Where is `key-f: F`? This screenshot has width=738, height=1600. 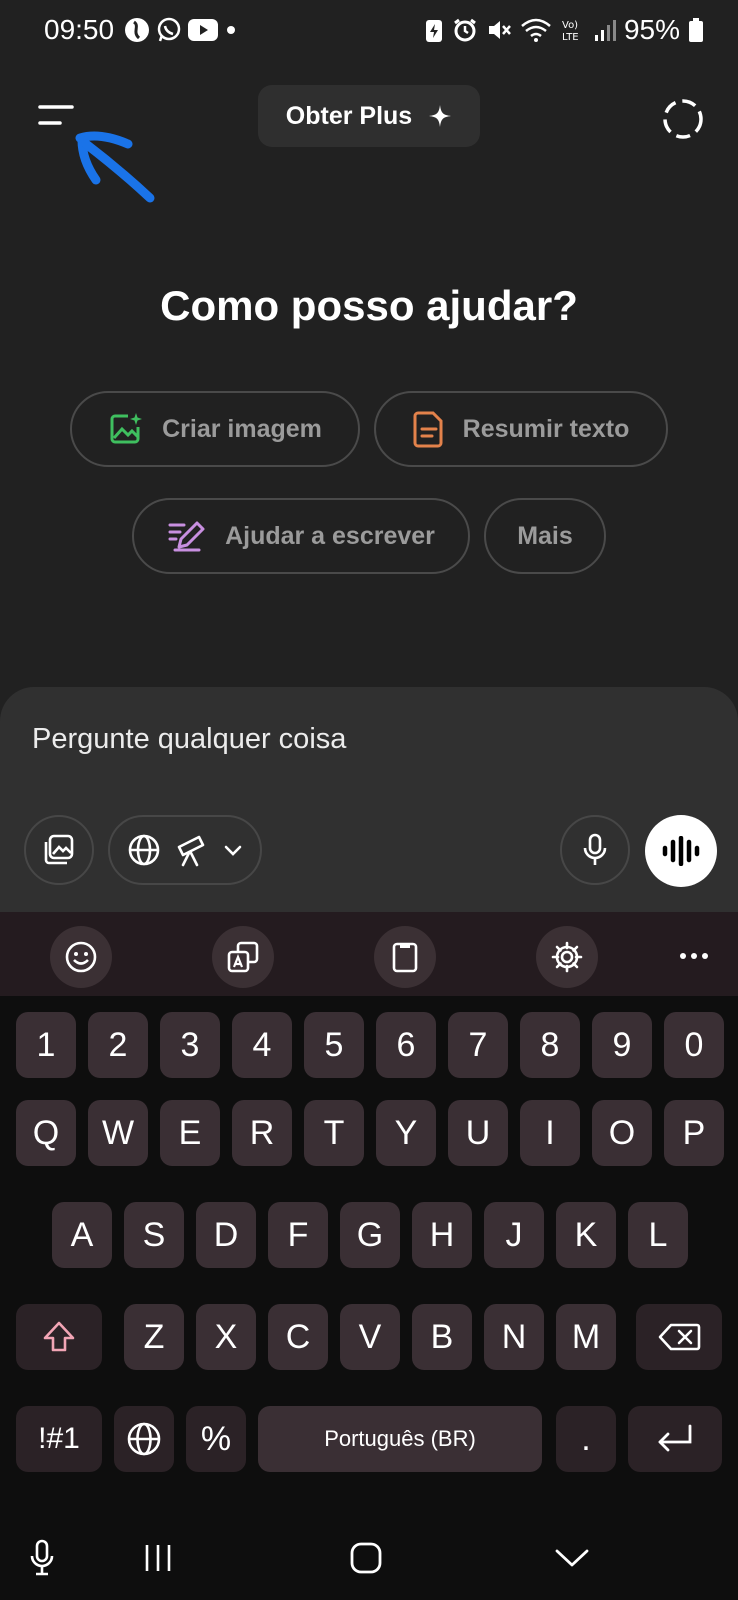
key-f: F is located at coordinates (298, 1235).